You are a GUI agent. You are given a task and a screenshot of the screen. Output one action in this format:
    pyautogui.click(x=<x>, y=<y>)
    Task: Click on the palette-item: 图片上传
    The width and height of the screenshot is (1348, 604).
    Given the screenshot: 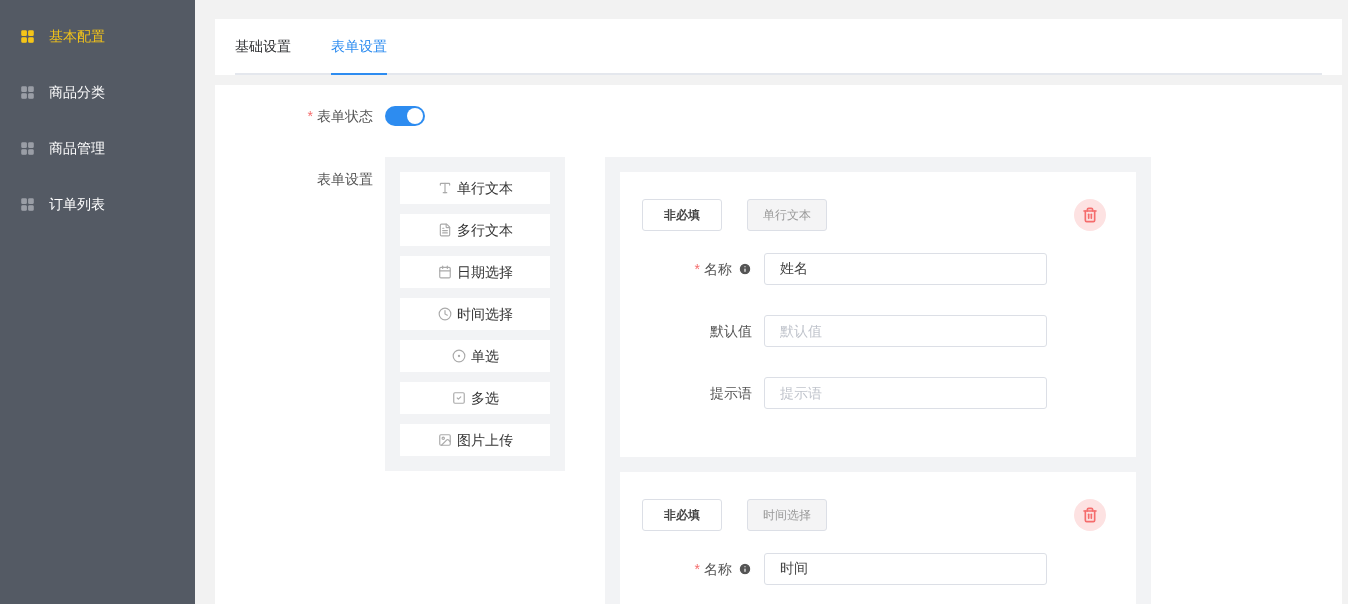 What is the action you would take?
    pyautogui.click(x=475, y=440)
    